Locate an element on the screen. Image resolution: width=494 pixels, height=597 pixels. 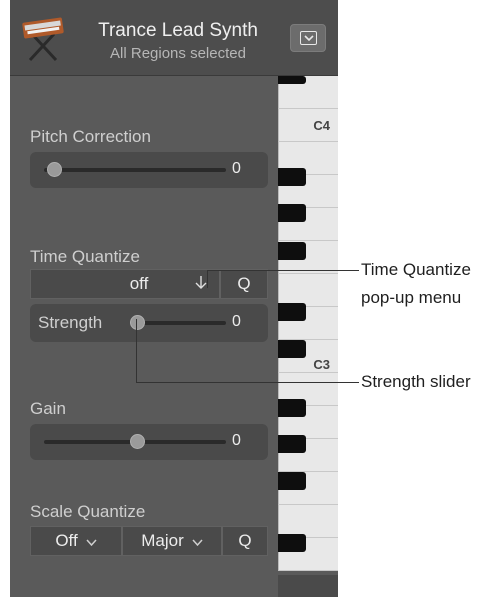
pitch-correction-slider: 0 is located at coordinates (149, 170).